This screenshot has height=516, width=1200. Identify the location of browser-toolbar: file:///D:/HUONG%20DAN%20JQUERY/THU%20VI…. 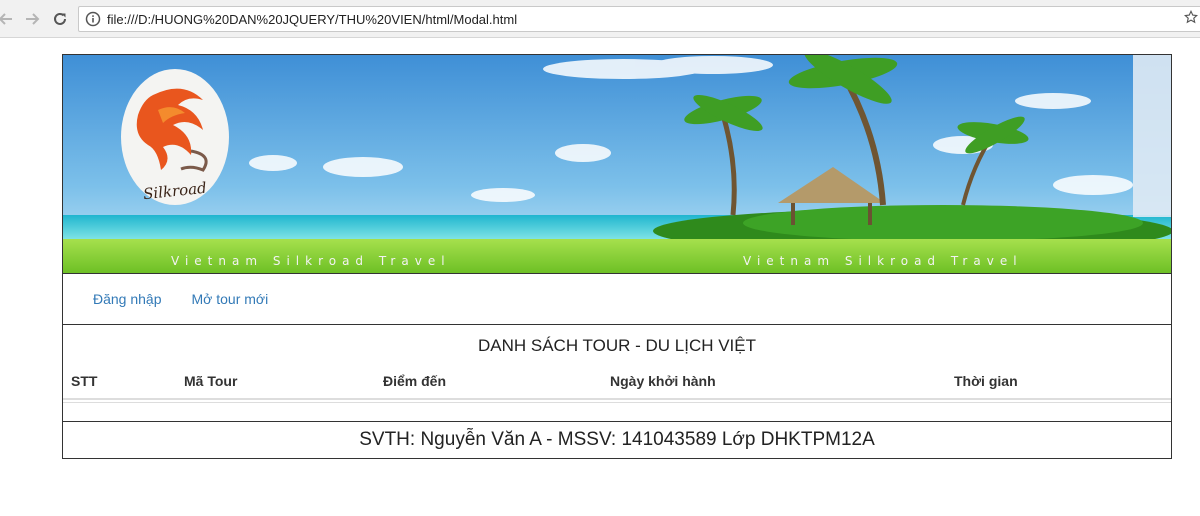
(600, 19).